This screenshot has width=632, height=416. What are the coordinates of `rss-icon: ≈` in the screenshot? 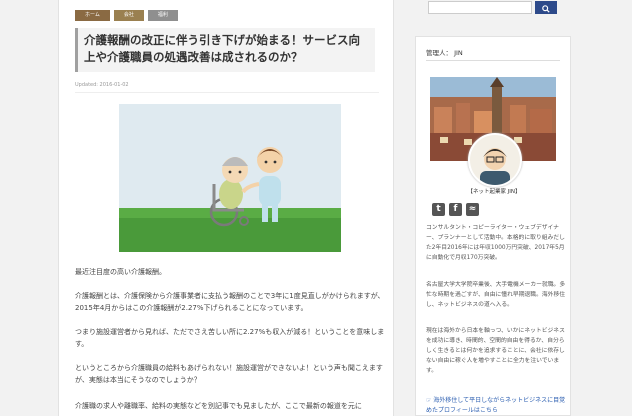 It's located at (472, 209).